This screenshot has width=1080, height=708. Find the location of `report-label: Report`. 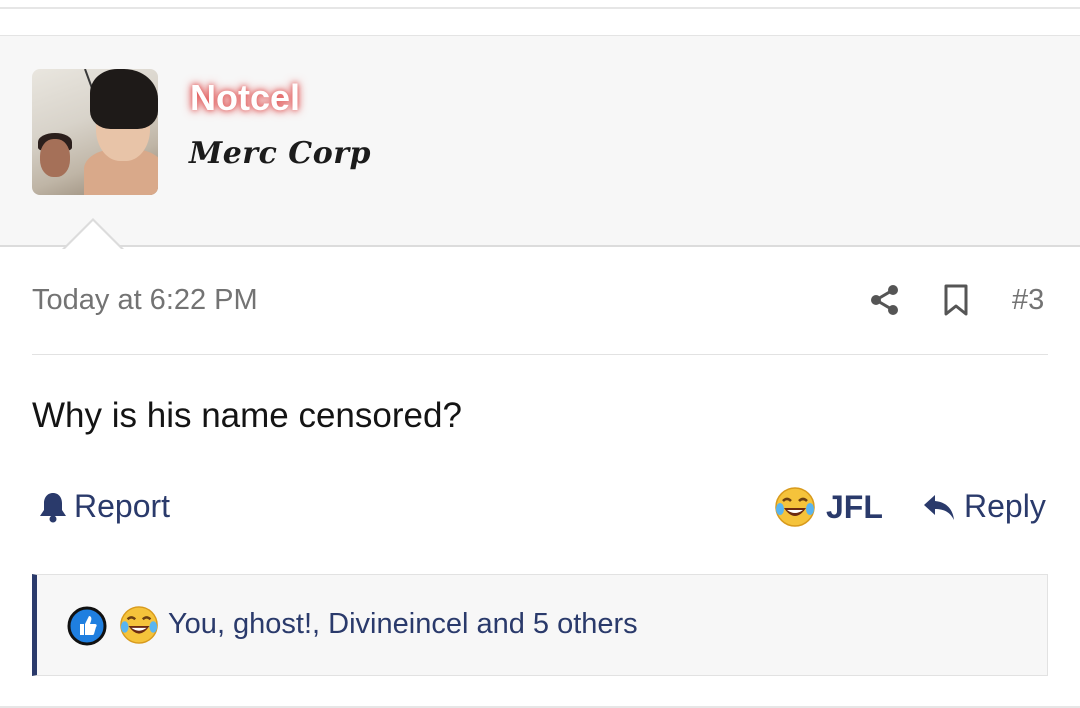

report-label: Report is located at coordinates (122, 506).